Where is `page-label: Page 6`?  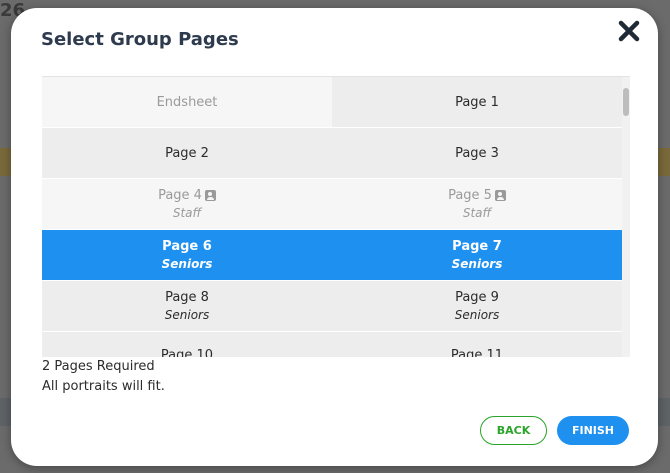
page-label: Page 6 is located at coordinates (187, 246).